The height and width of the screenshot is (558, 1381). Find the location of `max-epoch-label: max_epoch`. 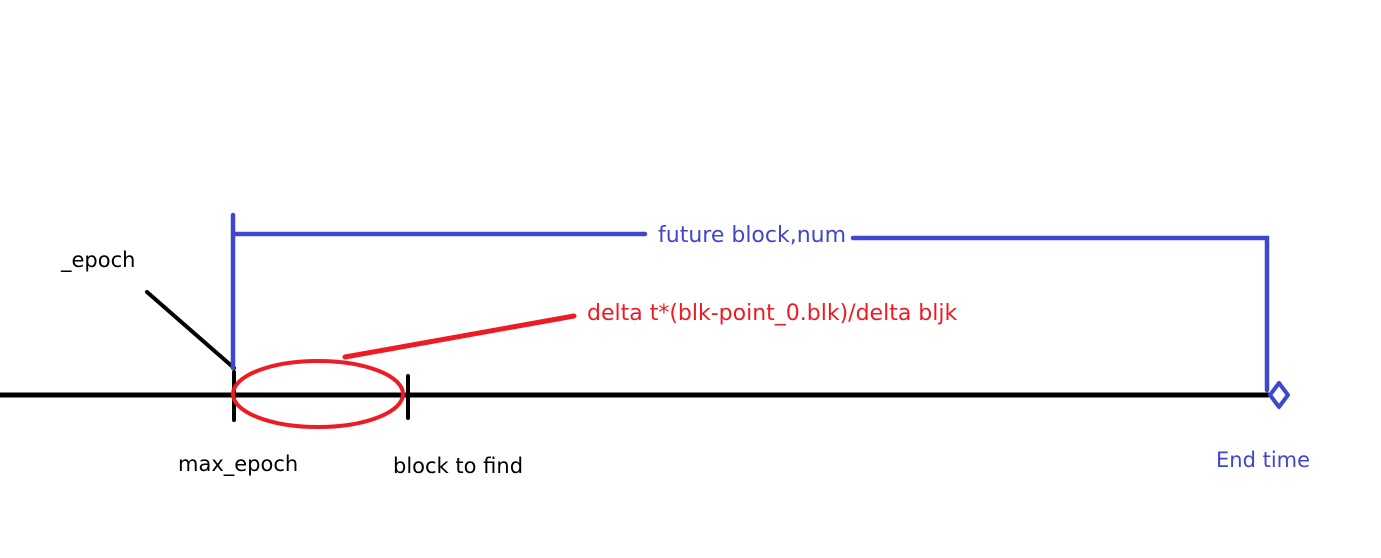

max-epoch-label: max_epoch is located at coordinates (238, 464).